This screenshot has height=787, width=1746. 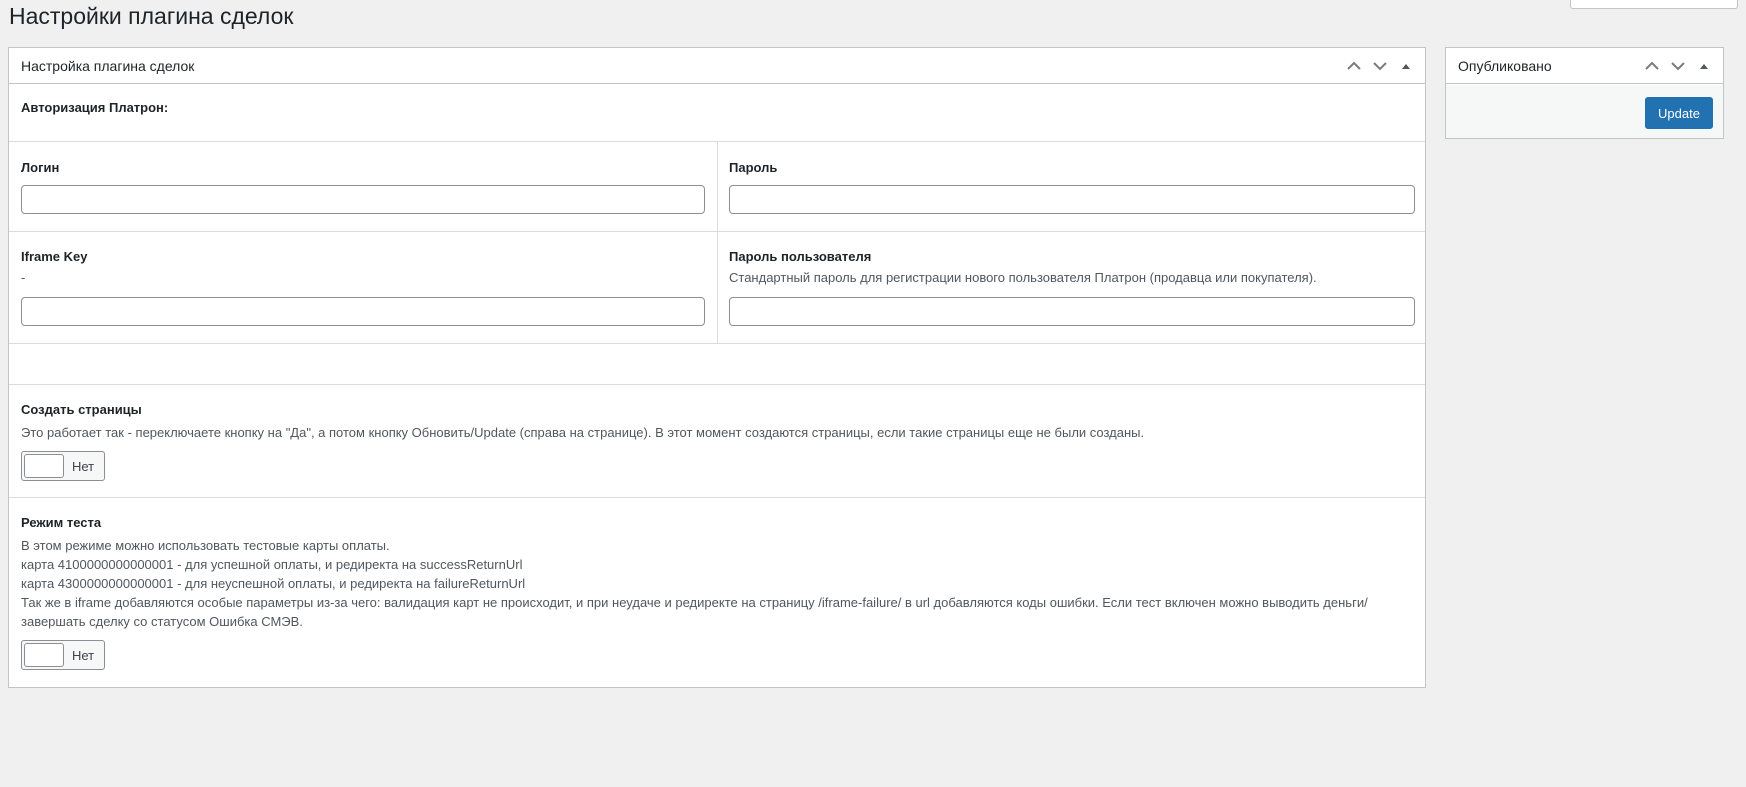 I want to click on box-header: Опубликовано, so click(x=1584, y=66).